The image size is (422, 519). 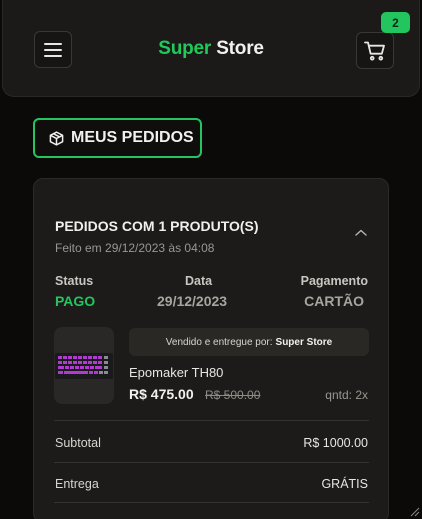 I want to click on logo-part-store: Store, so click(x=240, y=48).